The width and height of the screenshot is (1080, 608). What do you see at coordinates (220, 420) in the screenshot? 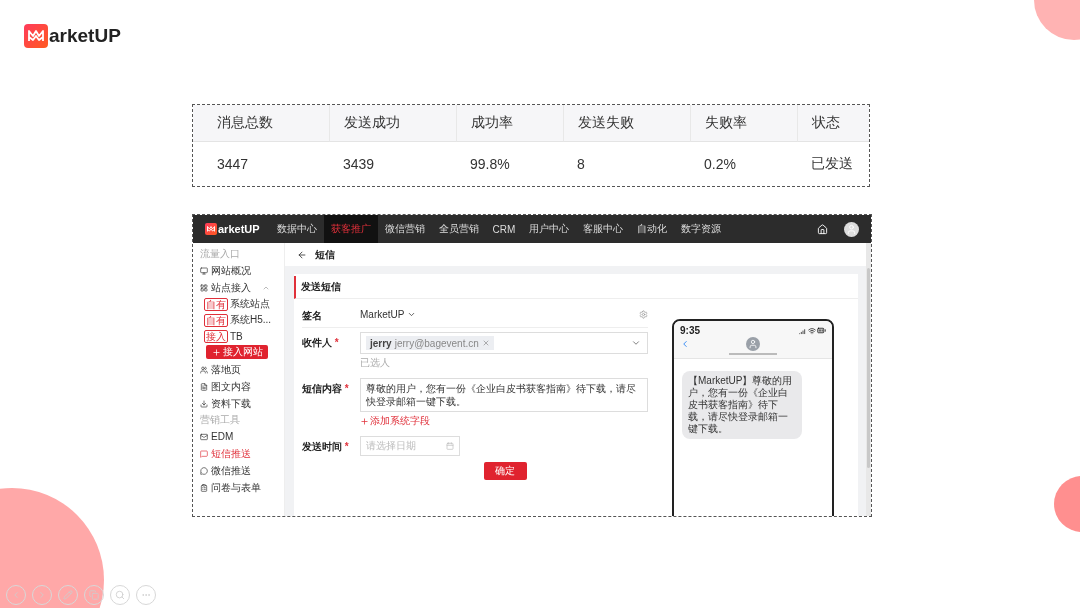
I see `section-title: 营销工具` at bounding box center [220, 420].